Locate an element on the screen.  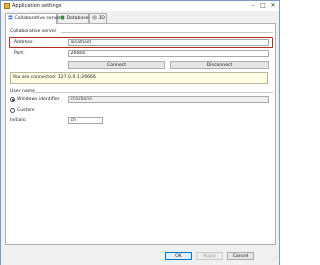
network-server-icon is located at coordinates (10, 17).